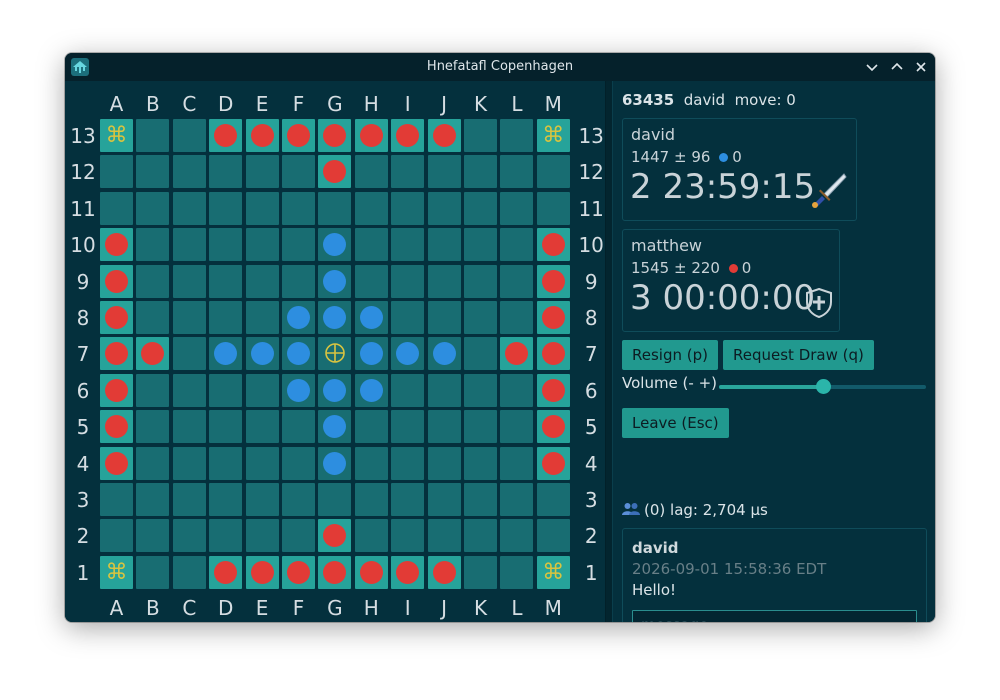 This screenshot has width=1000, height=700. What do you see at coordinates (675, 423) in the screenshot?
I see `leave-button: Leave (Esc)` at bounding box center [675, 423].